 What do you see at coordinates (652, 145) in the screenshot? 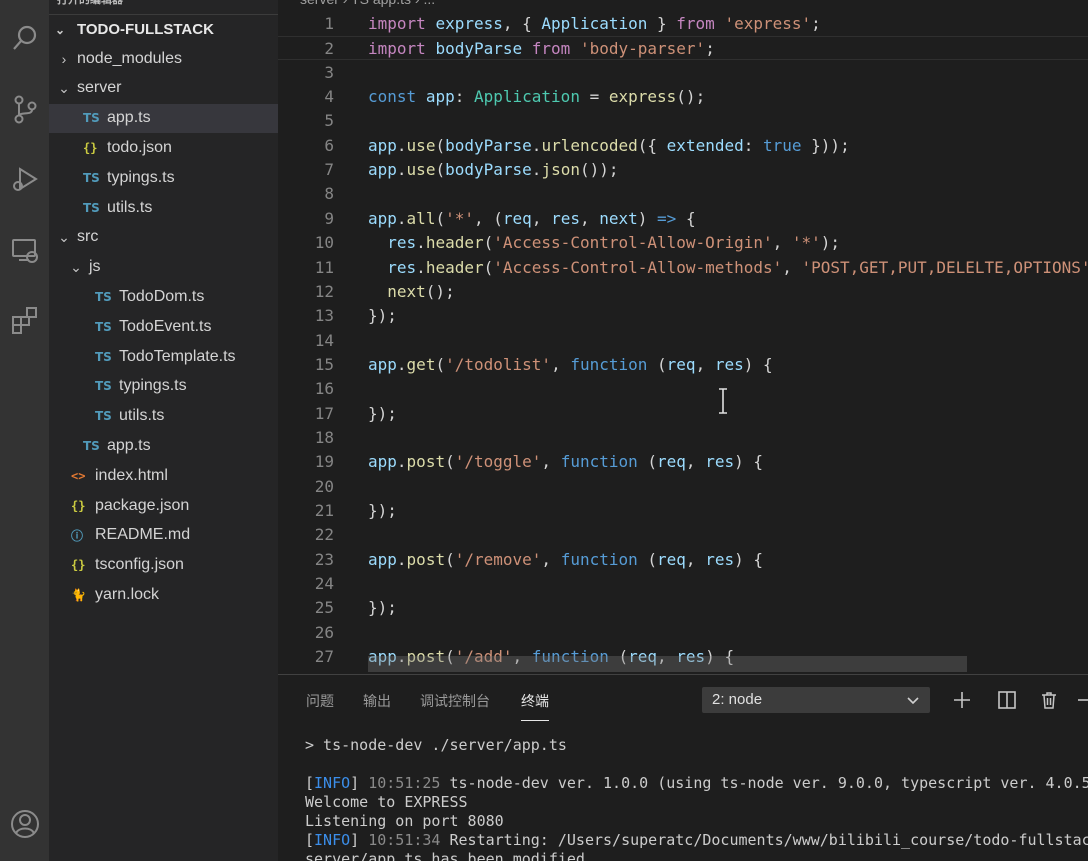
I see `code-token: ({` at bounding box center [652, 145].